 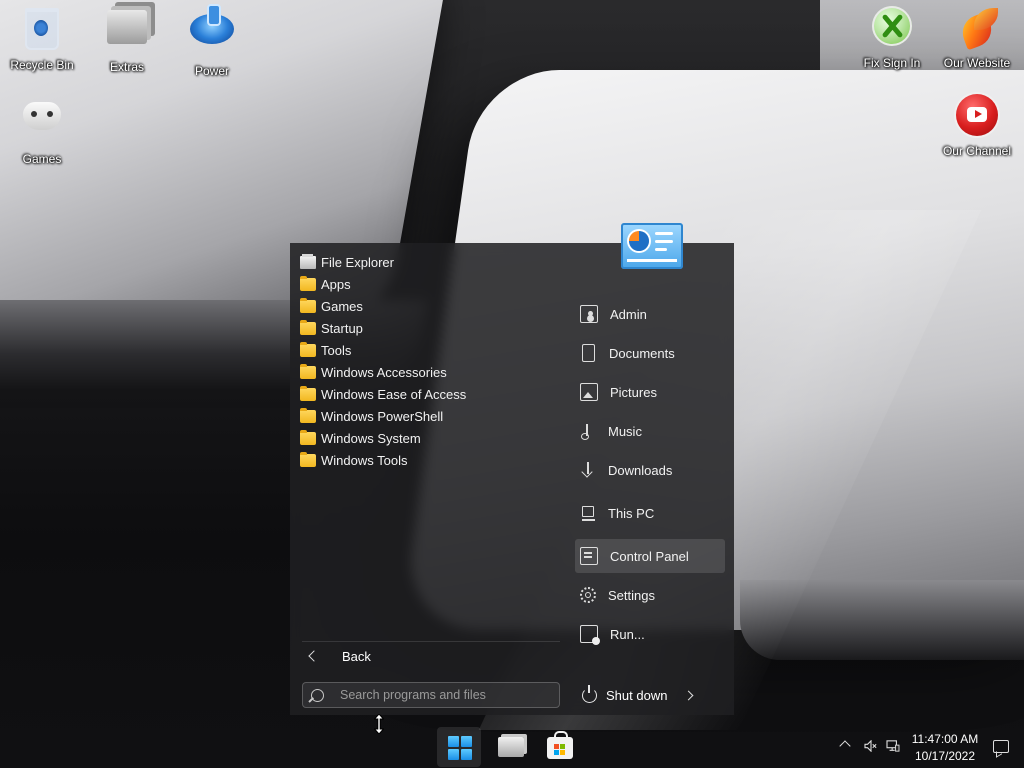 I want to click on place-item-this-pc: This PC, so click(x=650, y=513).